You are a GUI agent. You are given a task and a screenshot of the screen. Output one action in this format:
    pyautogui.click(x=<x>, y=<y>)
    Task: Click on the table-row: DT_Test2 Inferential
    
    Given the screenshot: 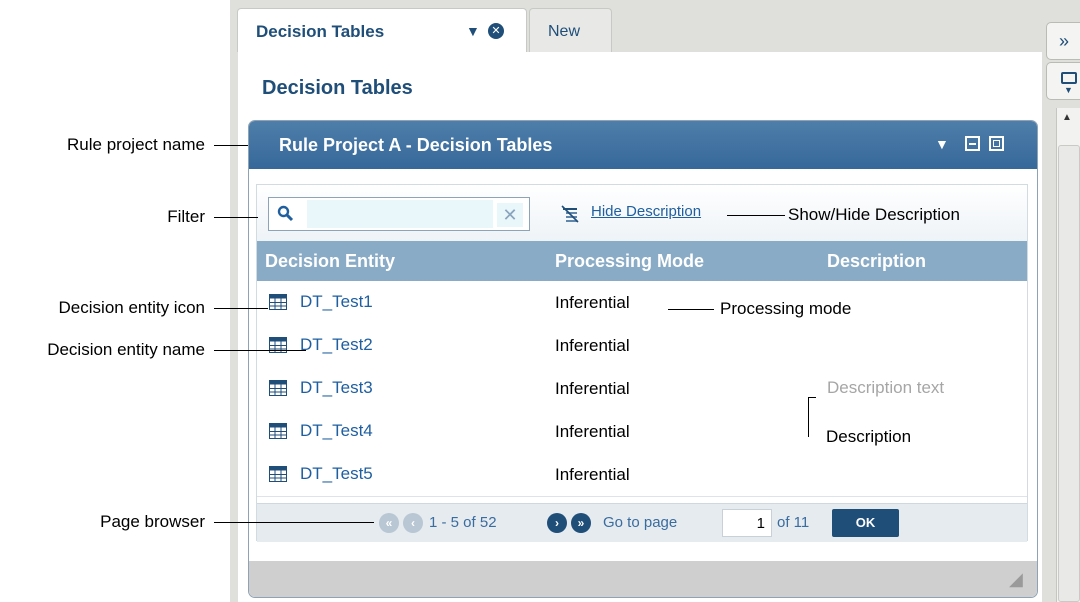 What is the action you would take?
    pyautogui.click(x=642, y=346)
    